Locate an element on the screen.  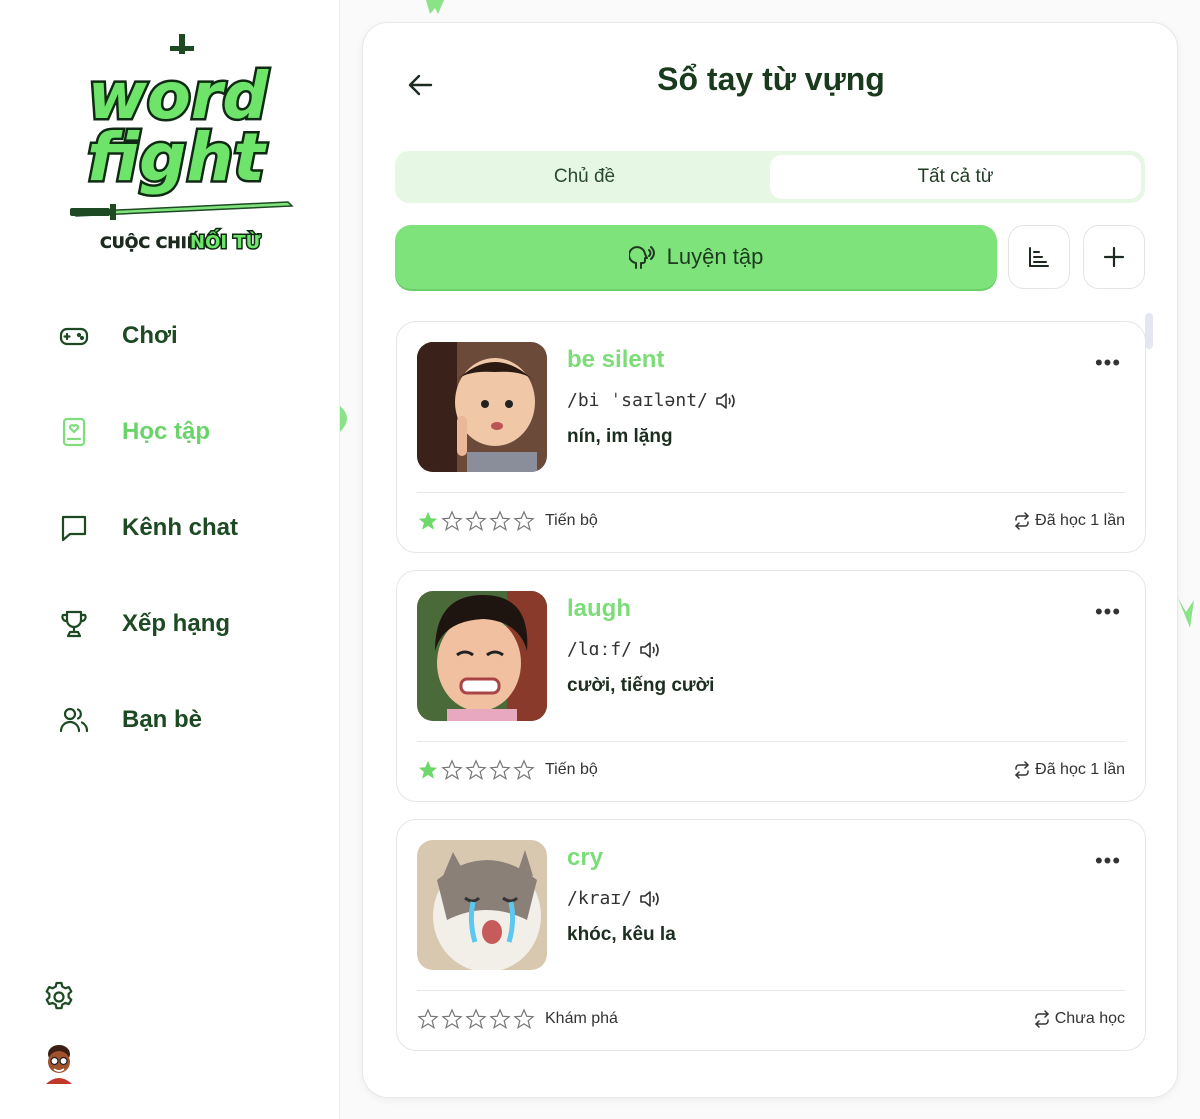
gear-icon is located at coordinates (59, 997).